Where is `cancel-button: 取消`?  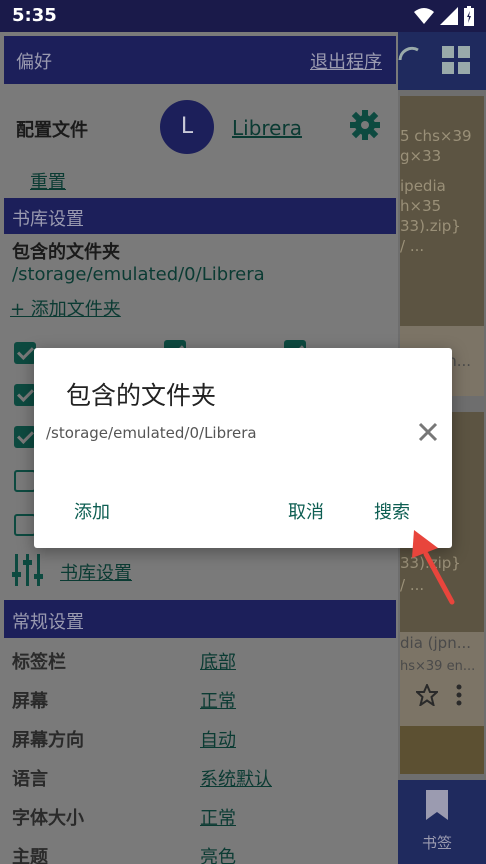
cancel-button: 取消 is located at coordinates (306, 511).